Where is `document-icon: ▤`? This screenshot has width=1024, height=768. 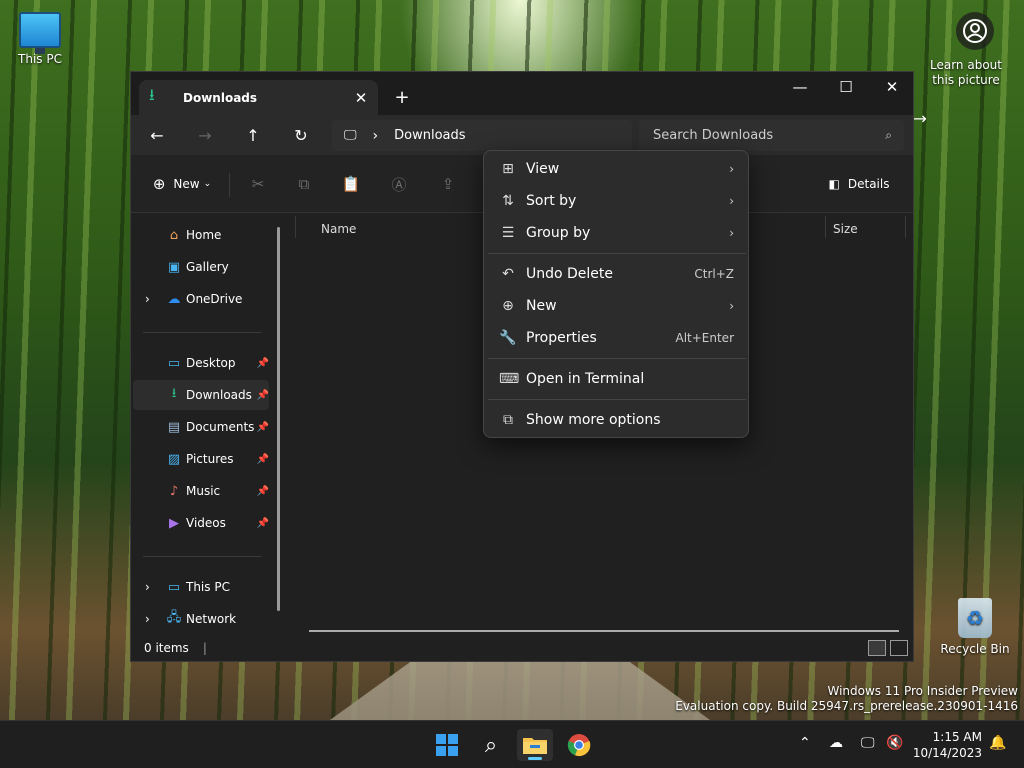 document-icon: ▤ is located at coordinates (174, 427).